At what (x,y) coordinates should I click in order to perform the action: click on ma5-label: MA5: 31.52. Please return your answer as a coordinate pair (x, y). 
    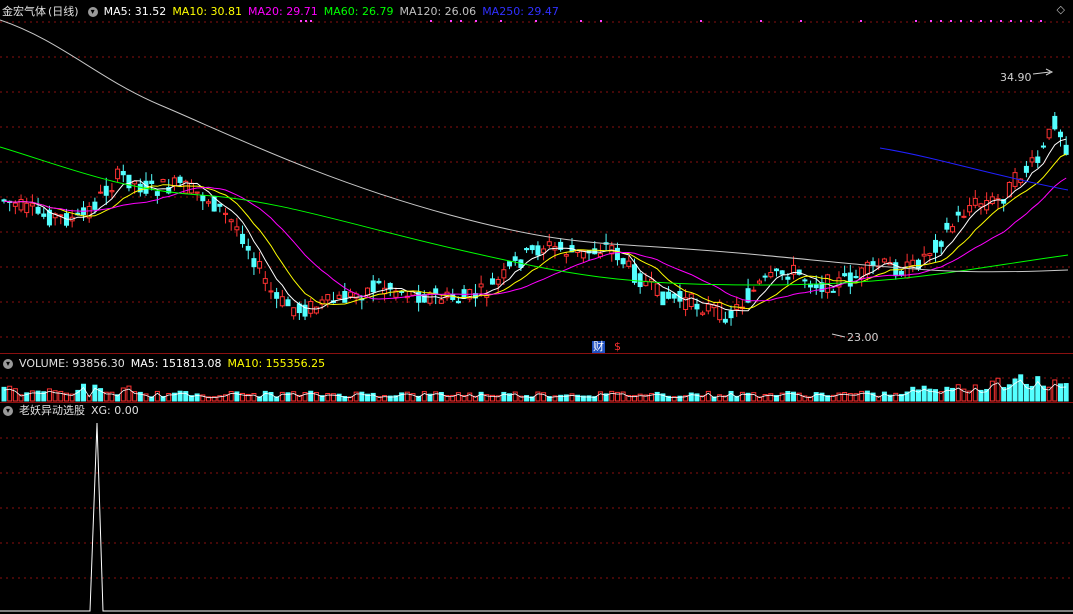
    Looking at the image, I should click on (135, 11).